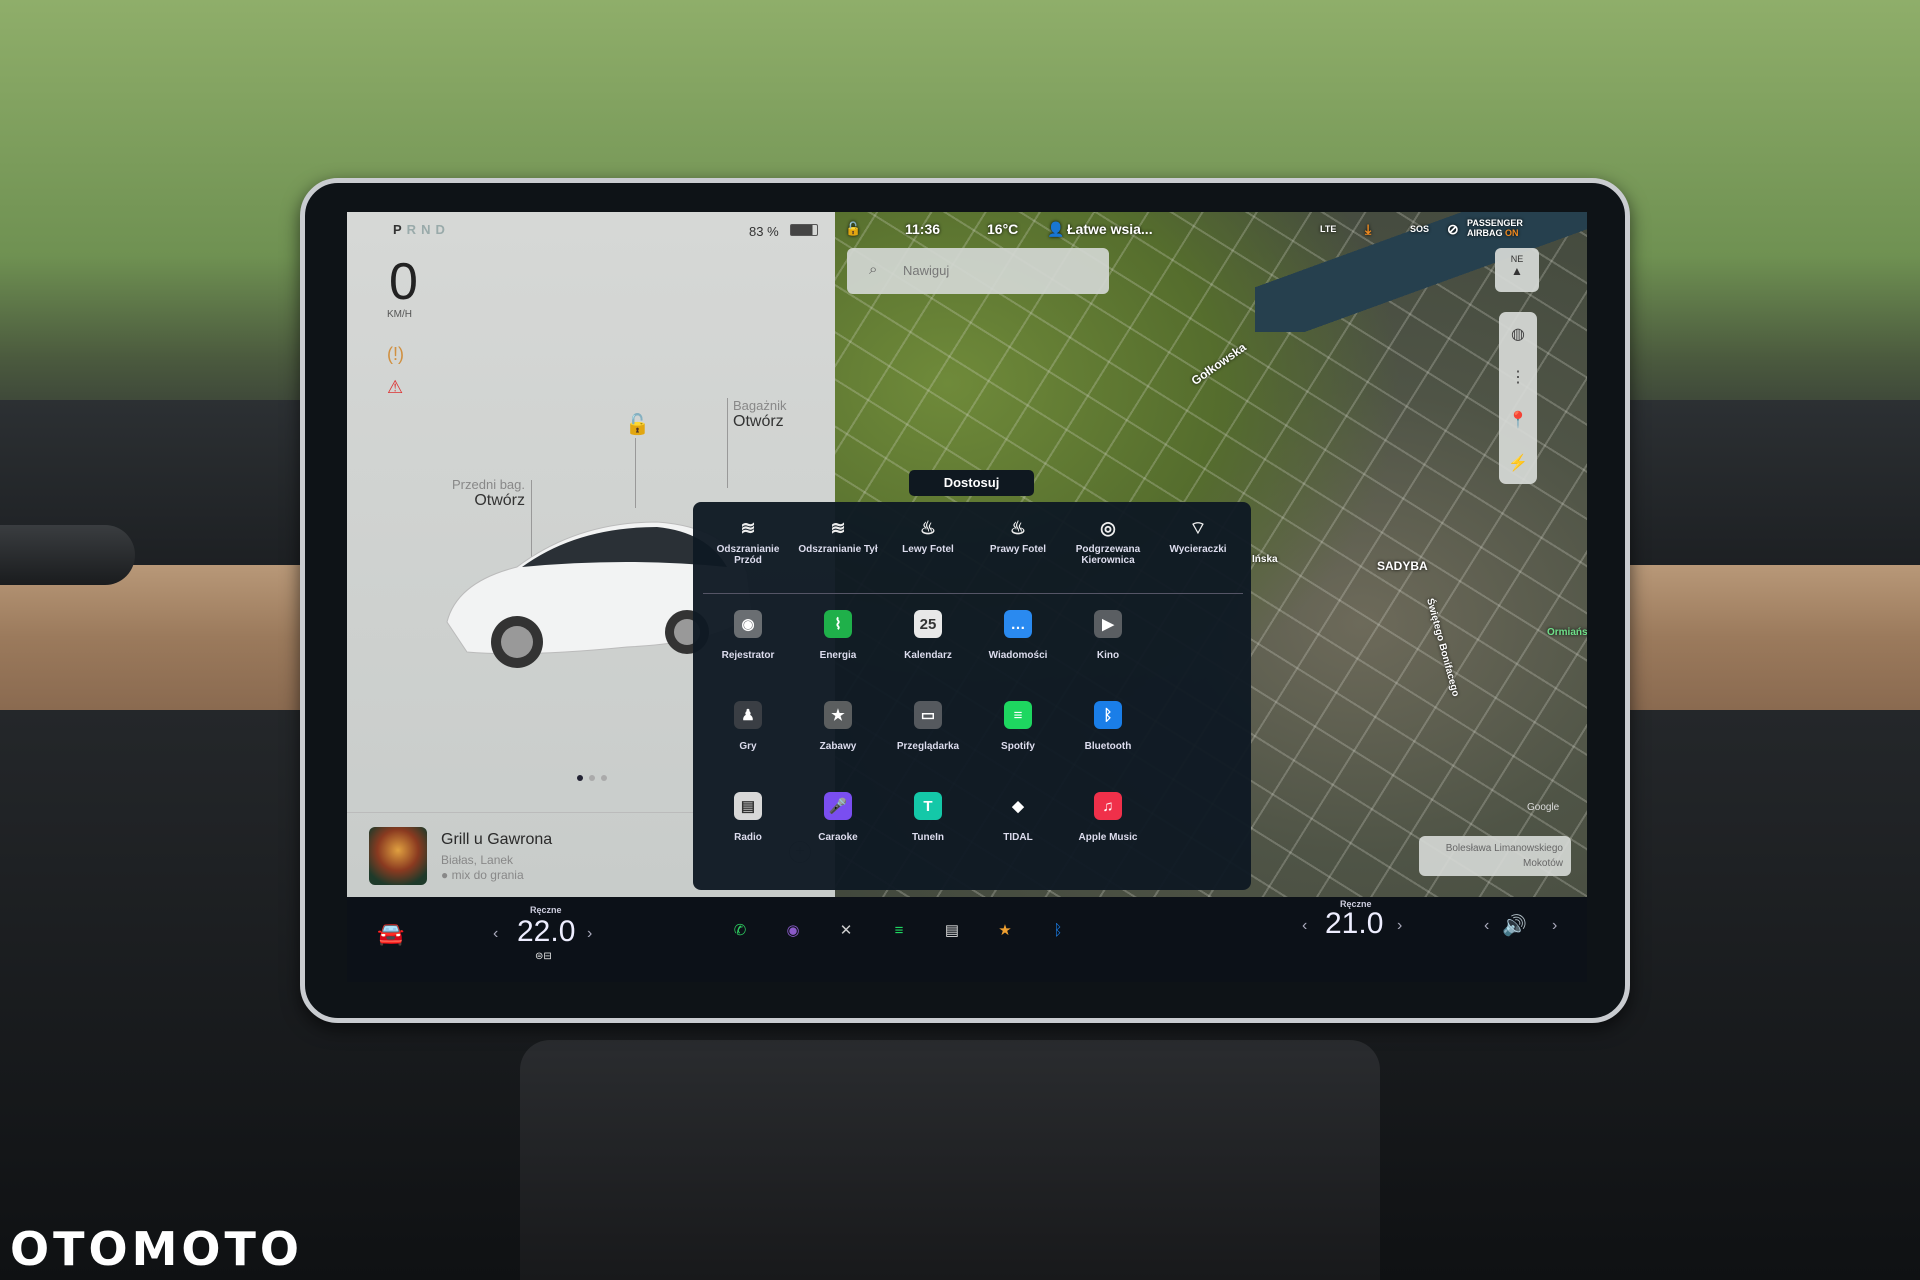  What do you see at coordinates (853, 229) in the screenshot?
I see `lock-status-icon: 🔓` at bounding box center [853, 229].